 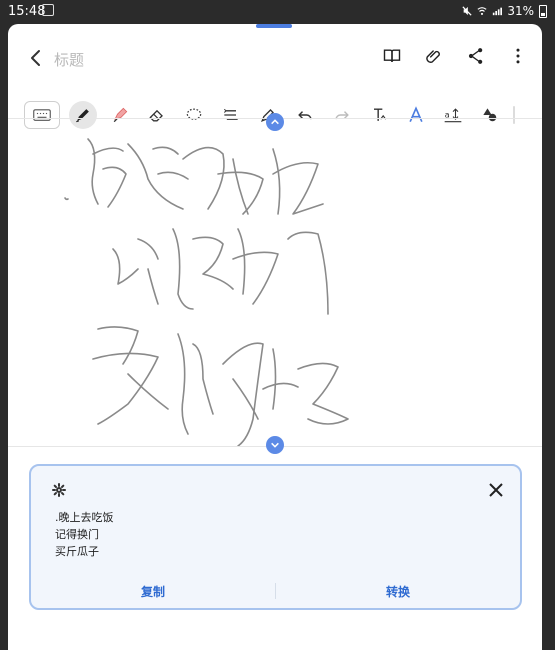 I want to click on note-title-input, so click(x=154, y=60).